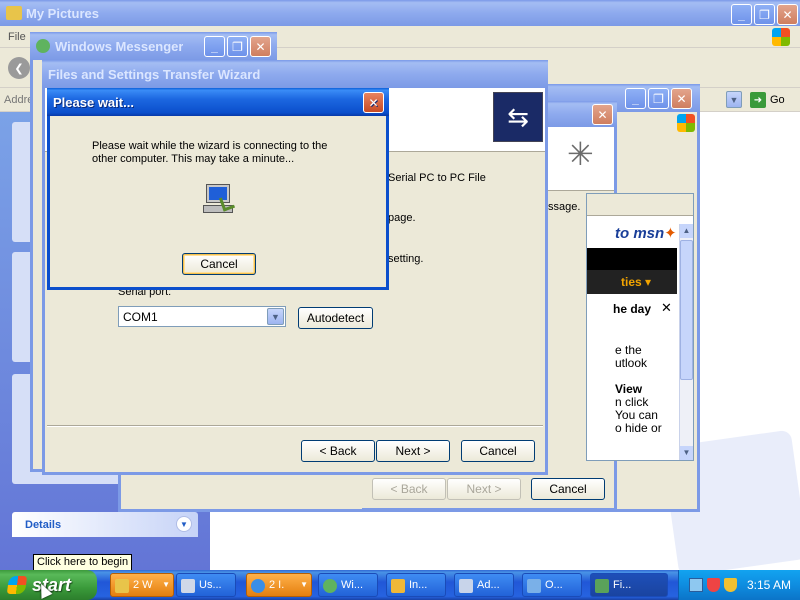 This screenshot has height=600, width=800. Describe the element at coordinates (413, 451) in the screenshot. I see `next-button: Next >` at that location.